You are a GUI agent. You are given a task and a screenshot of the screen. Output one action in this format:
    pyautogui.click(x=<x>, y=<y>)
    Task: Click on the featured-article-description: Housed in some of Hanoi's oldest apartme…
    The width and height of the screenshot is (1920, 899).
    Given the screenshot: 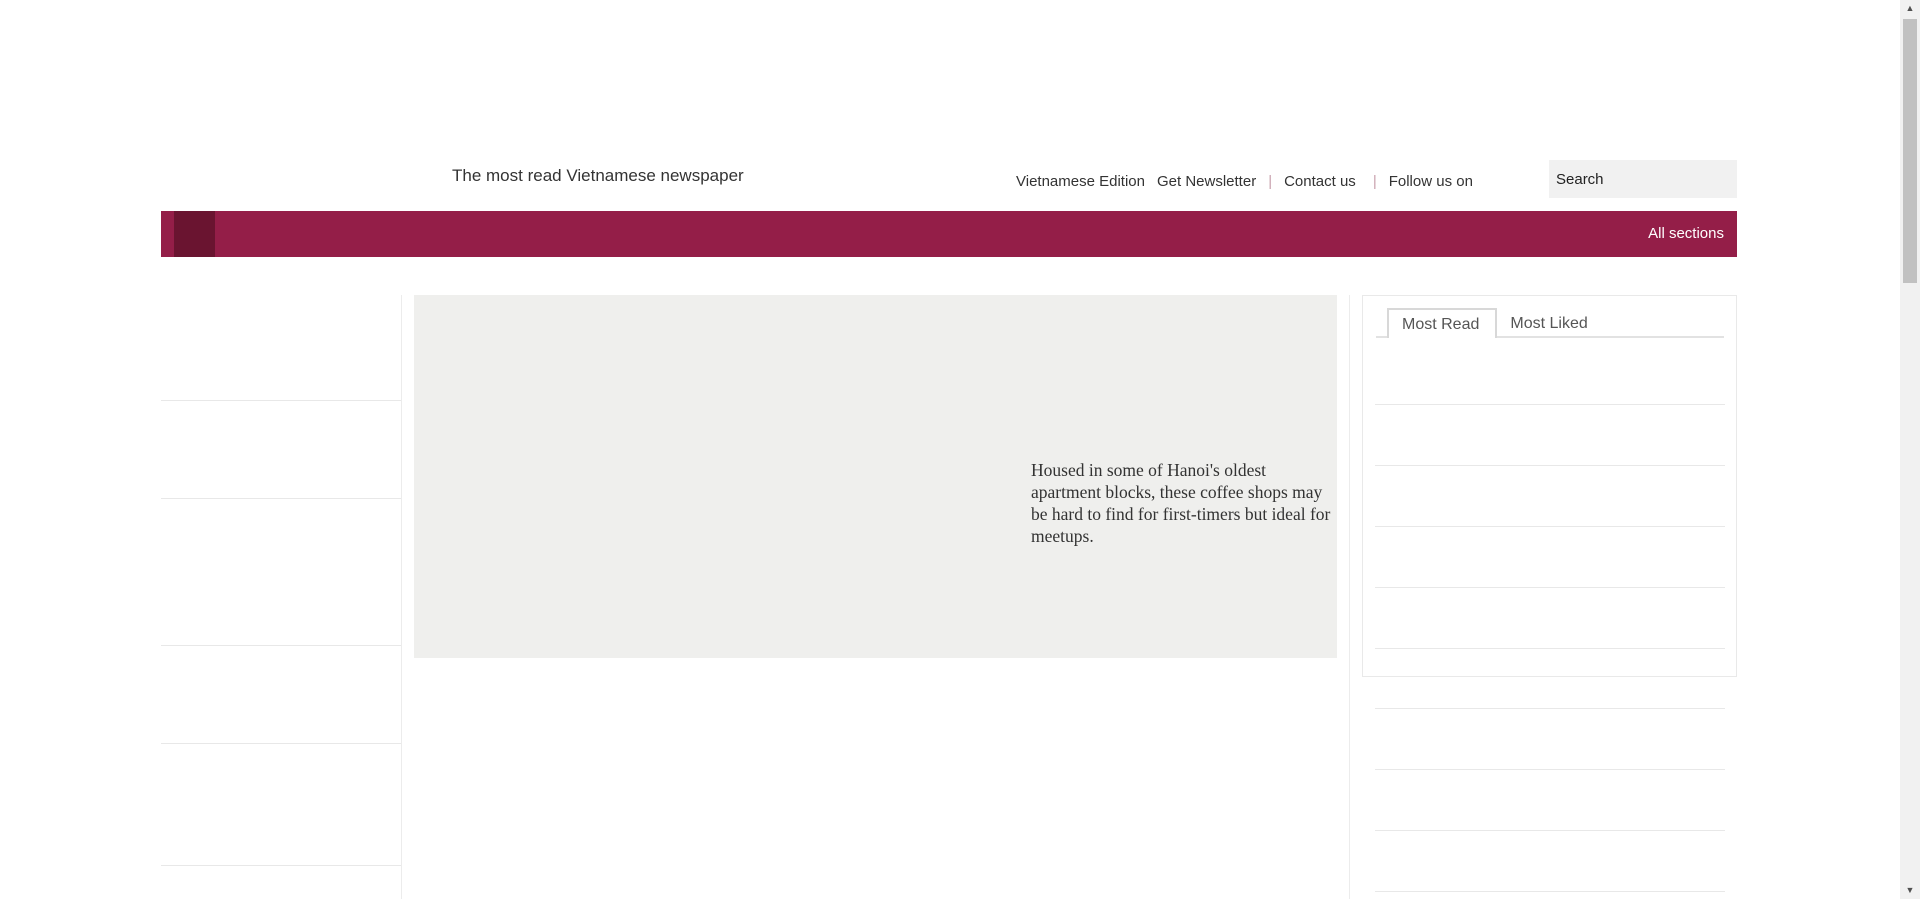 What is the action you would take?
    pyautogui.click(x=1181, y=503)
    